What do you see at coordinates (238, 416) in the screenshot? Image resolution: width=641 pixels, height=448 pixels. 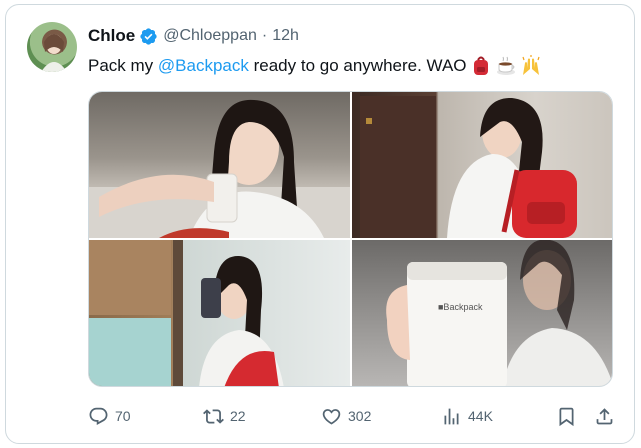 I see `repost-count: 22` at bounding box center [238, 416].